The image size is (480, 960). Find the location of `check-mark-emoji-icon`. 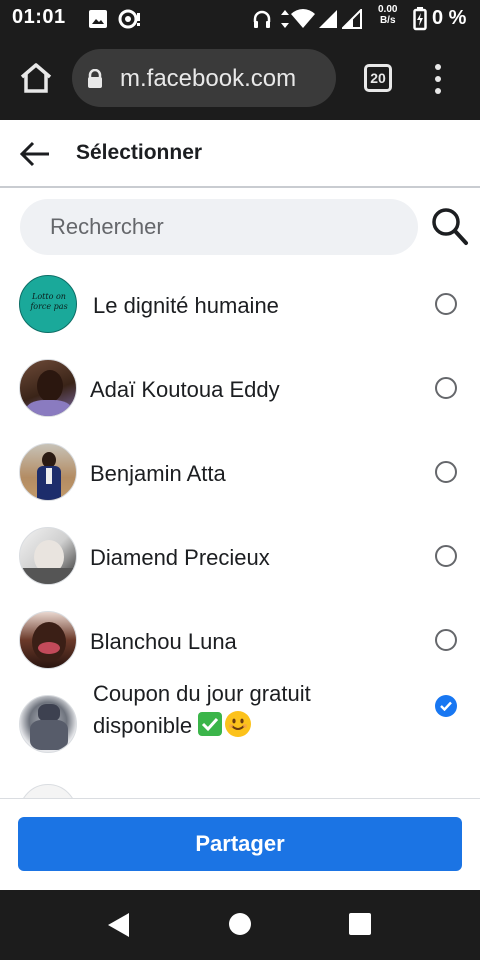

check-mark-emoji-icon is located at coordinates (210, 724).